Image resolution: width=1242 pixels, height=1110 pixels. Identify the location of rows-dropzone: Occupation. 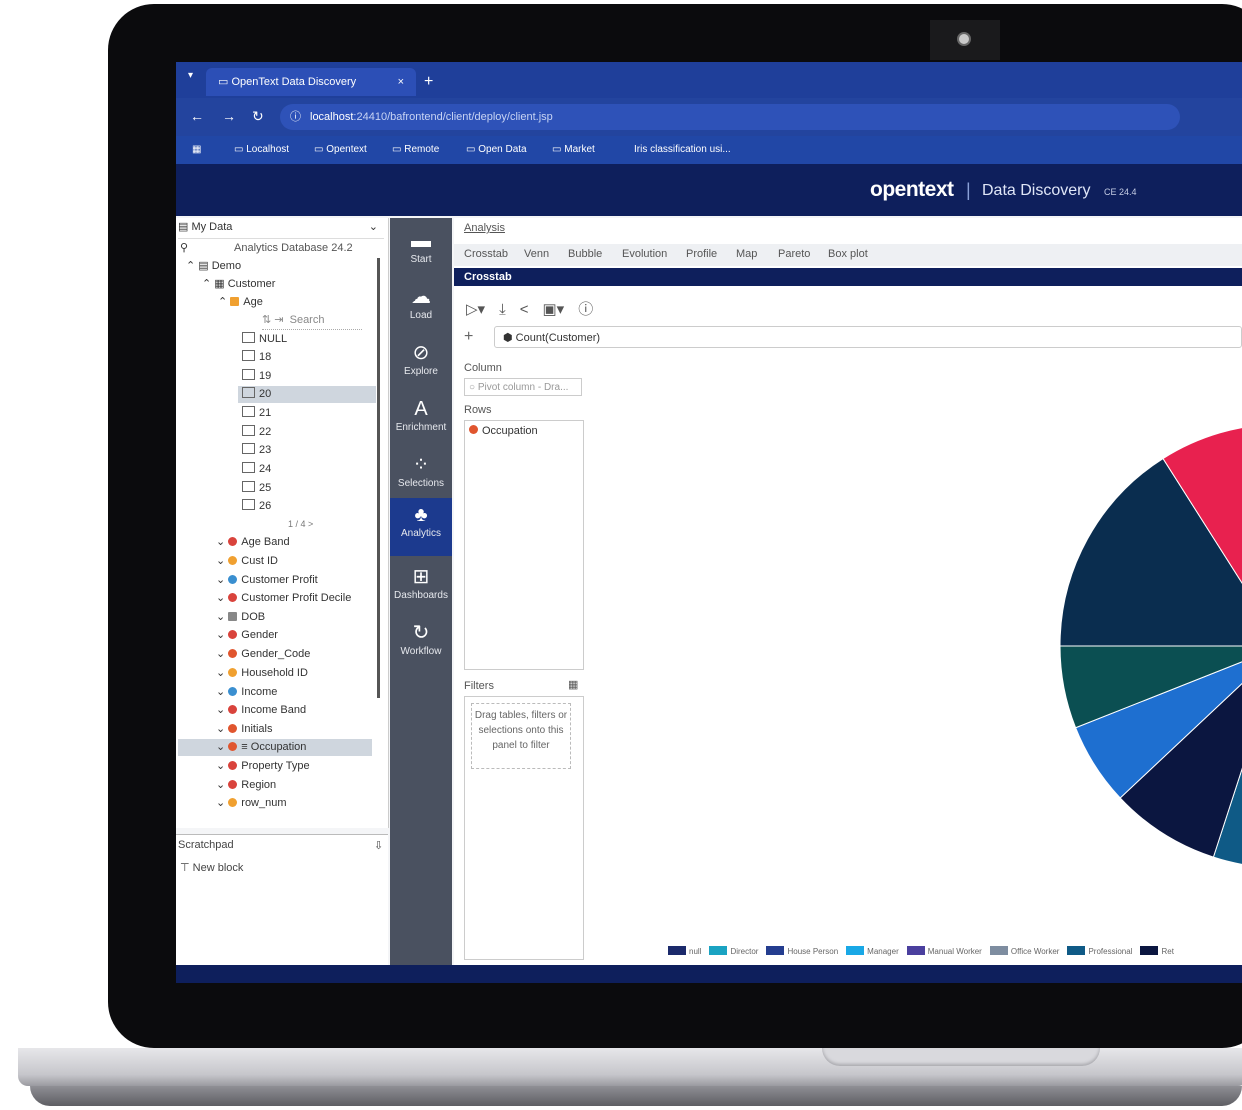
(524, 545).